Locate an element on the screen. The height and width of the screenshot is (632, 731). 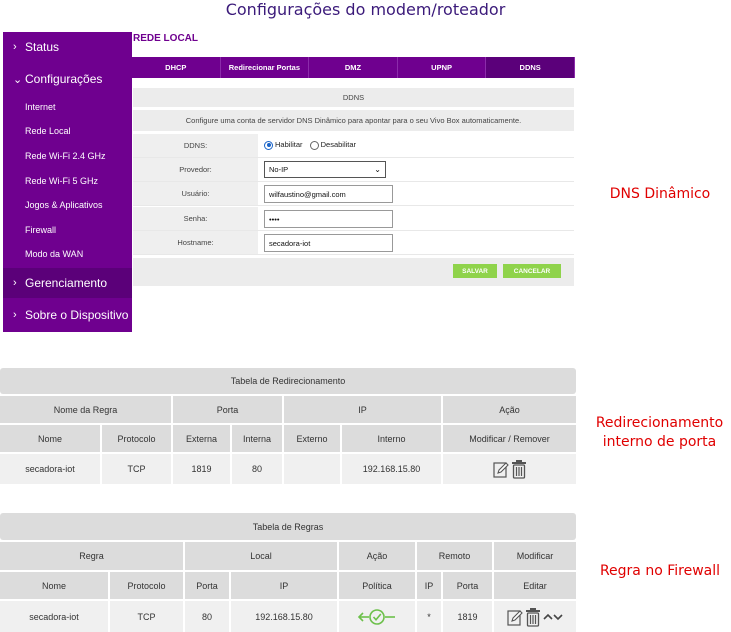
rules-col-header: Porta is located at coordinates (207, 585).